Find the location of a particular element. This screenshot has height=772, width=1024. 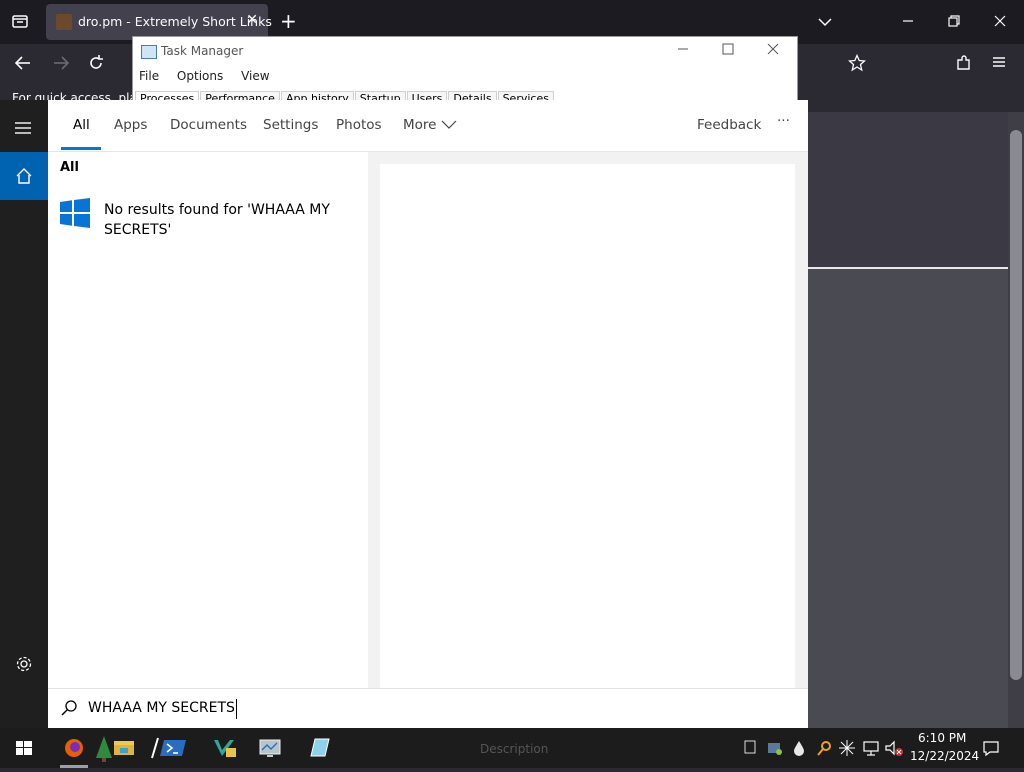

bookmark-star-icon is located at coordinates (857, 64).